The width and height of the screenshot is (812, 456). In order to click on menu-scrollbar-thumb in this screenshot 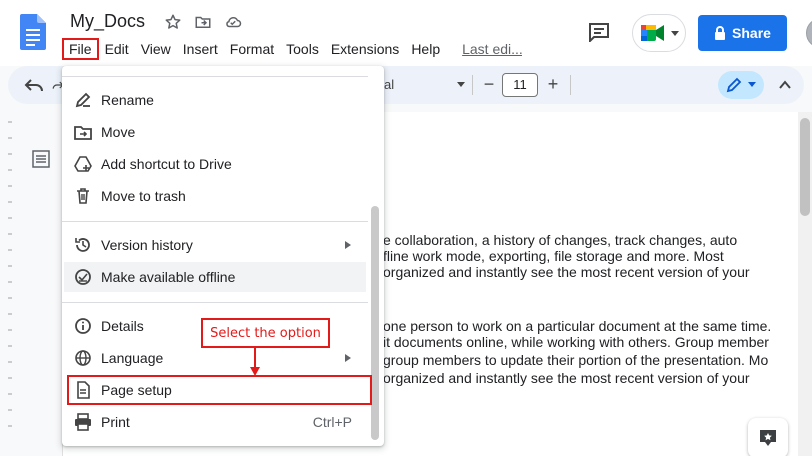, I will do `click(375, 323)`.